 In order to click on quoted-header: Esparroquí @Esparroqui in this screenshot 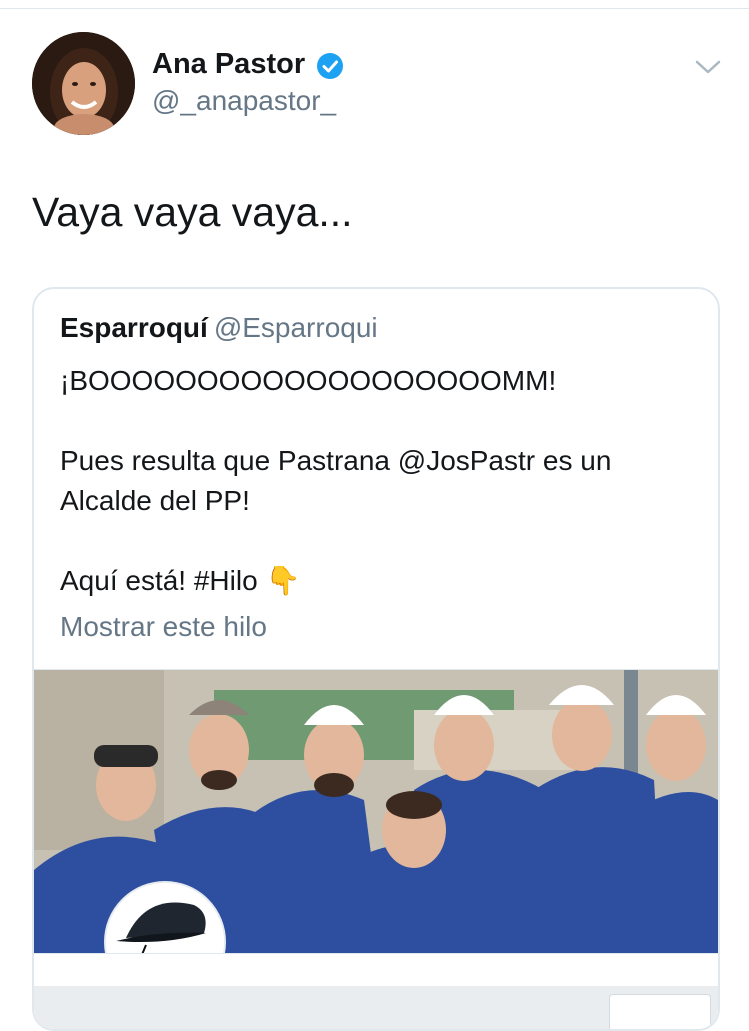, I will do `click(219, 328)`.